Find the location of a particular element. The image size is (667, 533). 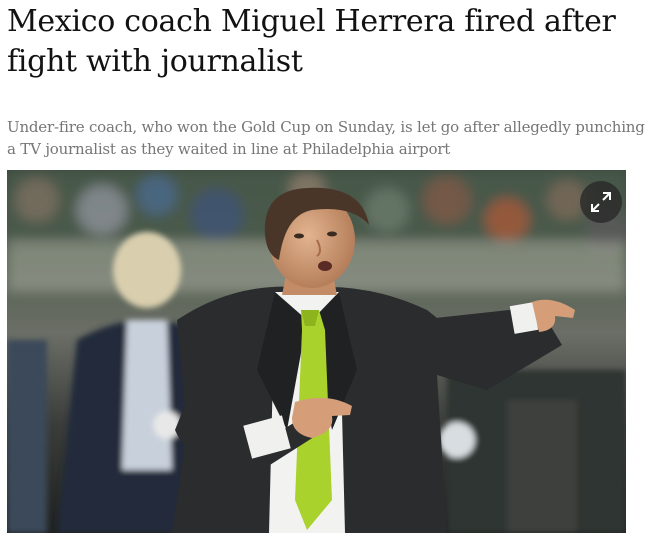

expand-icon is located at coordinates (601, 202).